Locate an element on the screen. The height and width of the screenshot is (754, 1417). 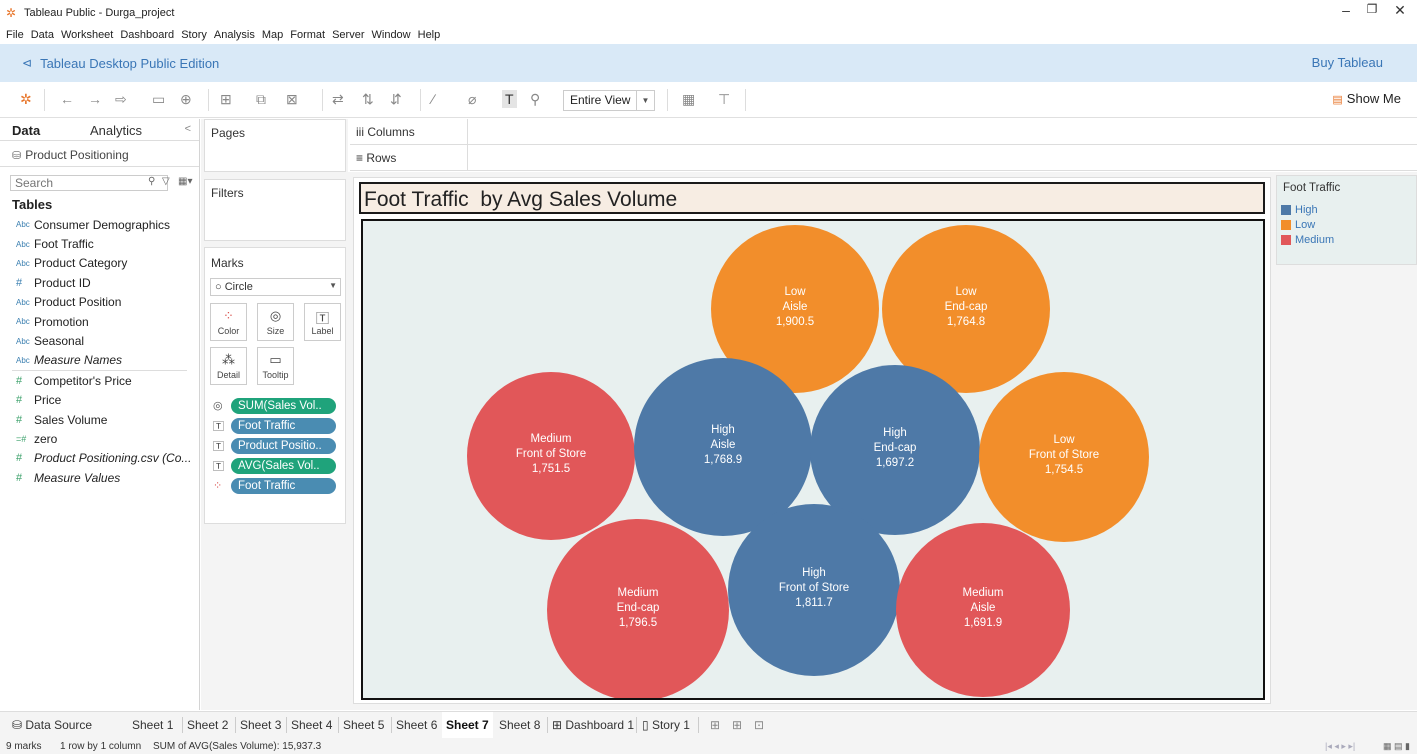
menu-story: Story is located at coordinates (194, 35).